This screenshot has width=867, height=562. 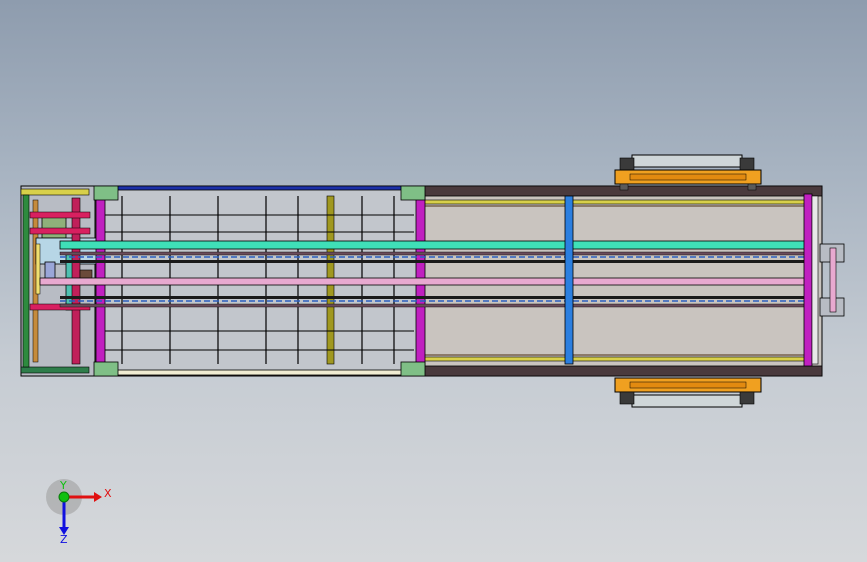 I want to click on bottom-carriage-wheel-l, so click(x=627, y=398).